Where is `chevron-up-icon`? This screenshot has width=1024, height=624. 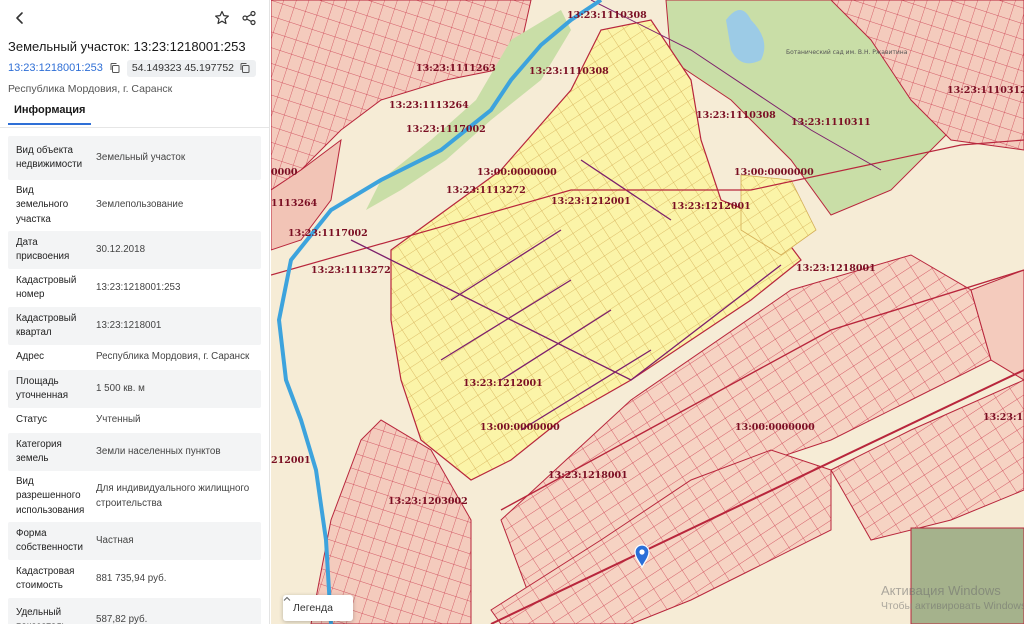 chevron-up-icon is located at coordinates (287, 598).